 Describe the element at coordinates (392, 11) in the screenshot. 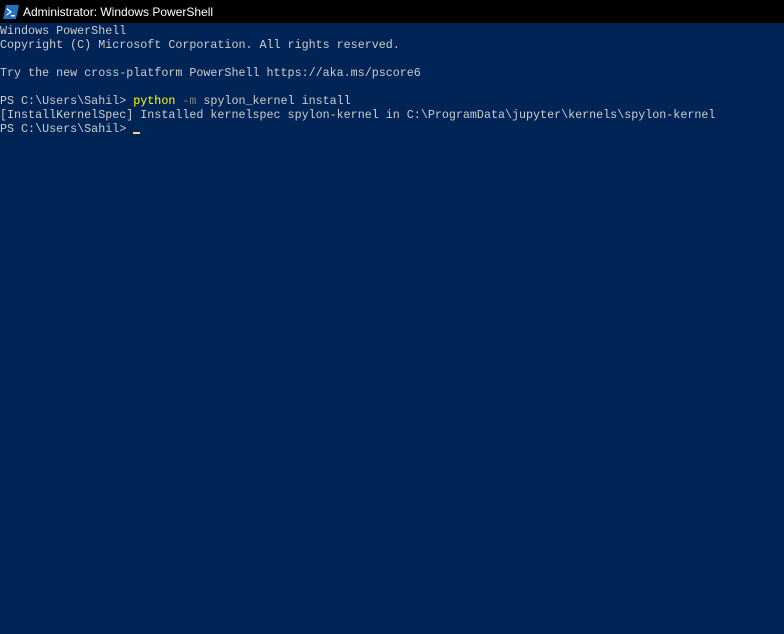

I see `title-bar: Administrator: Windows PowerShell` at that location.